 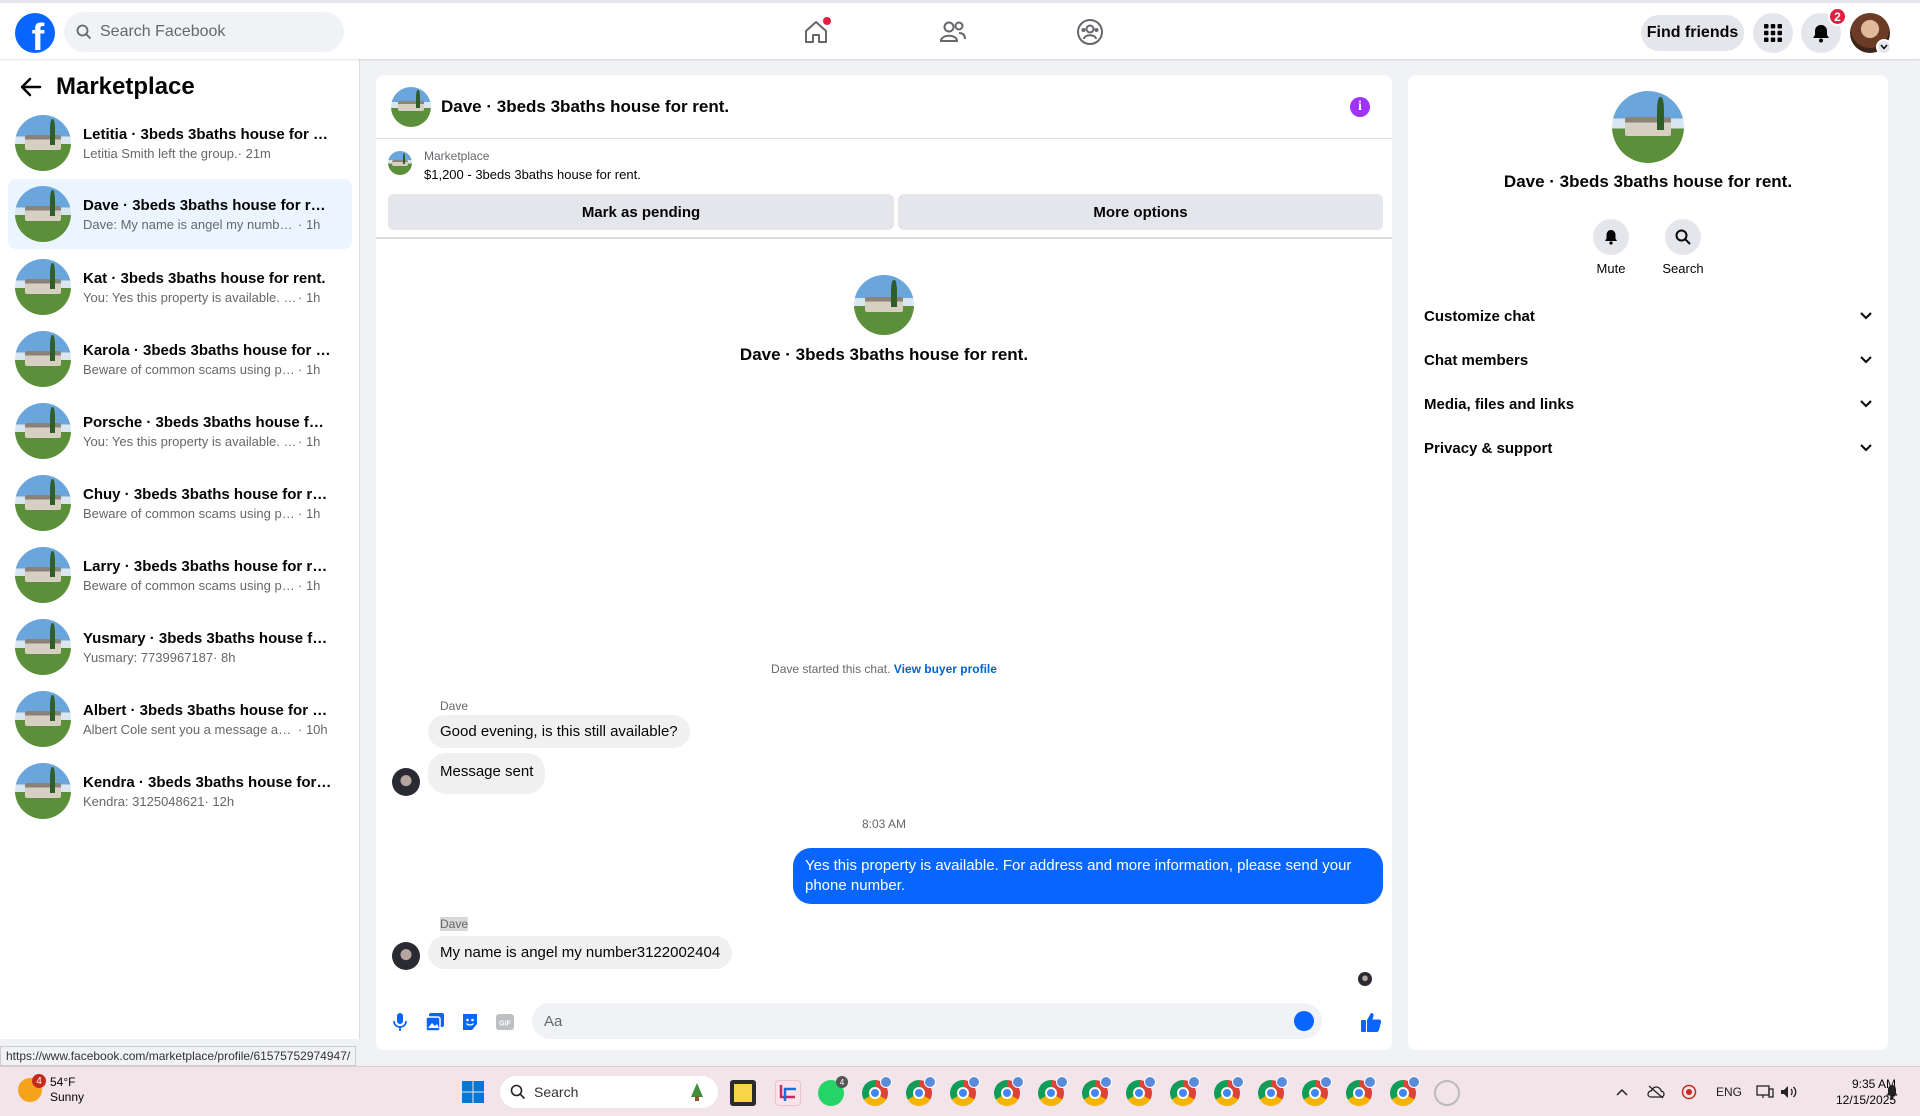 What do you see at coordinates (411, 106) in the screenshot?
I see `chat-avatar` at bounding box center [411, 106].